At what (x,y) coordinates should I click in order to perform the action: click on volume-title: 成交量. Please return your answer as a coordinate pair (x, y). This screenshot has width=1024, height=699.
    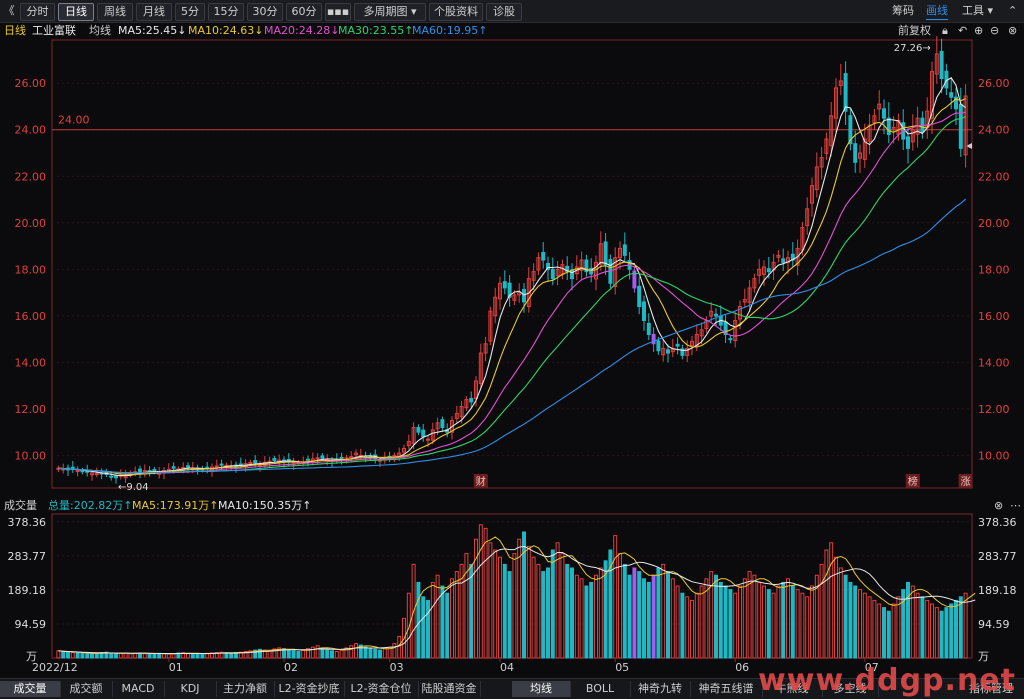
    Looking at the image, I should click on (20, 505).